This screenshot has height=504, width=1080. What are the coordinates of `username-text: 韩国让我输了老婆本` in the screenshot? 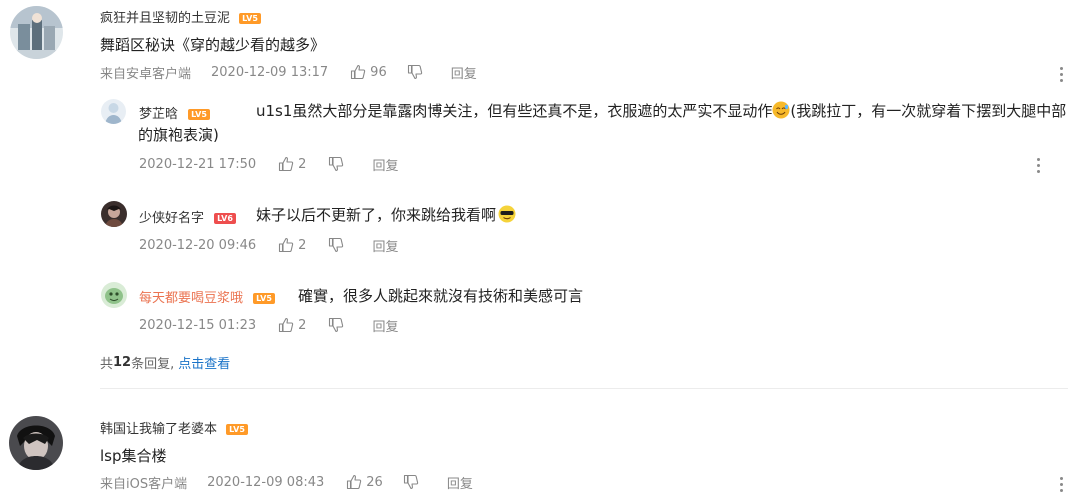 It's located at (158, 429).